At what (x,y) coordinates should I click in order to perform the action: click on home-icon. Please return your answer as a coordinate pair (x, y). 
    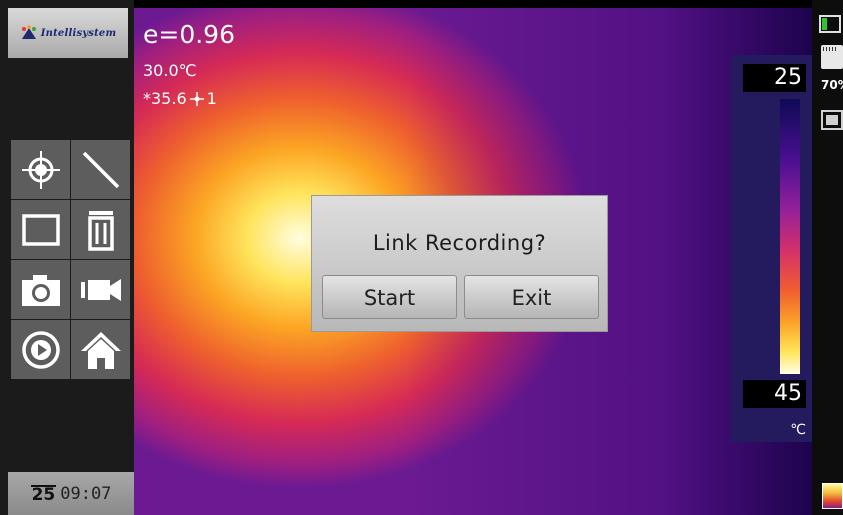
    Looking at the image, I should click on (100, 350).